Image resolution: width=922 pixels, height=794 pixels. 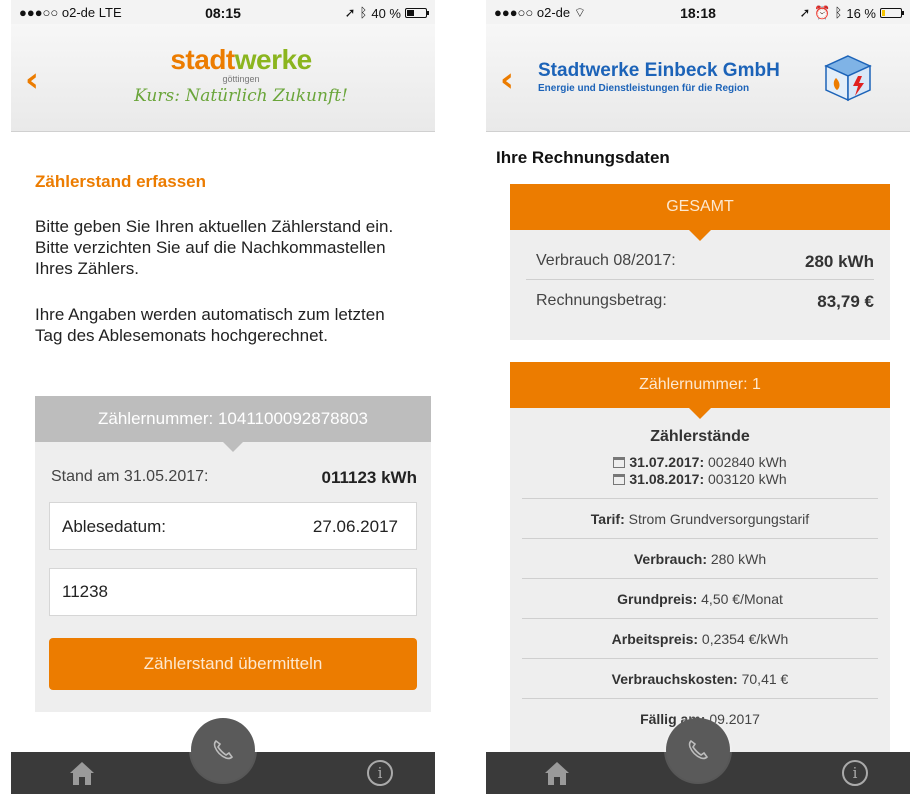 What do you see at coordinates (606, 260) in the screenshot?
I see `consumption-label: Verbrauch 08/2017:` at bounding box center [606, 260].